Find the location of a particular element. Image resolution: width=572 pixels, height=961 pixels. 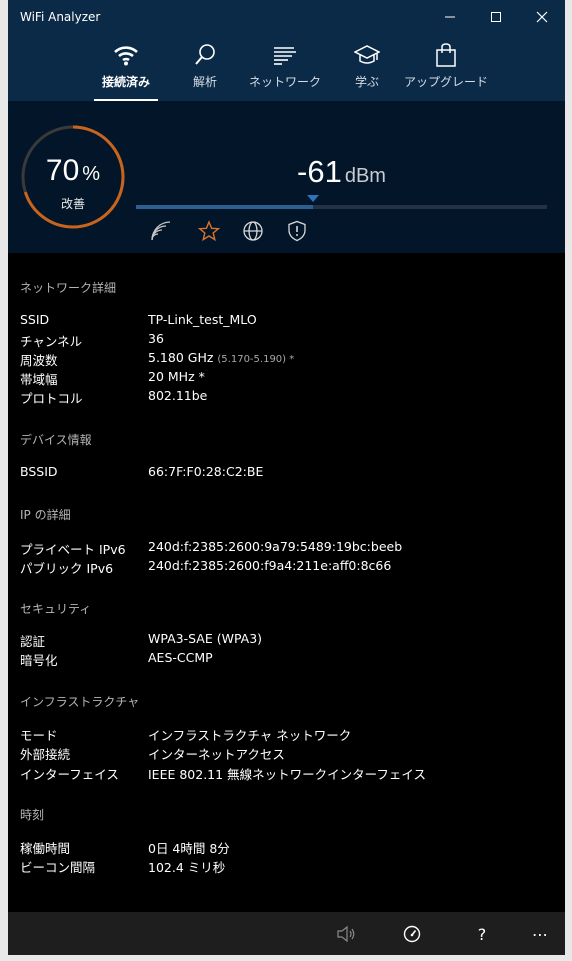

globe-icon is located at coordinates (253, 231).